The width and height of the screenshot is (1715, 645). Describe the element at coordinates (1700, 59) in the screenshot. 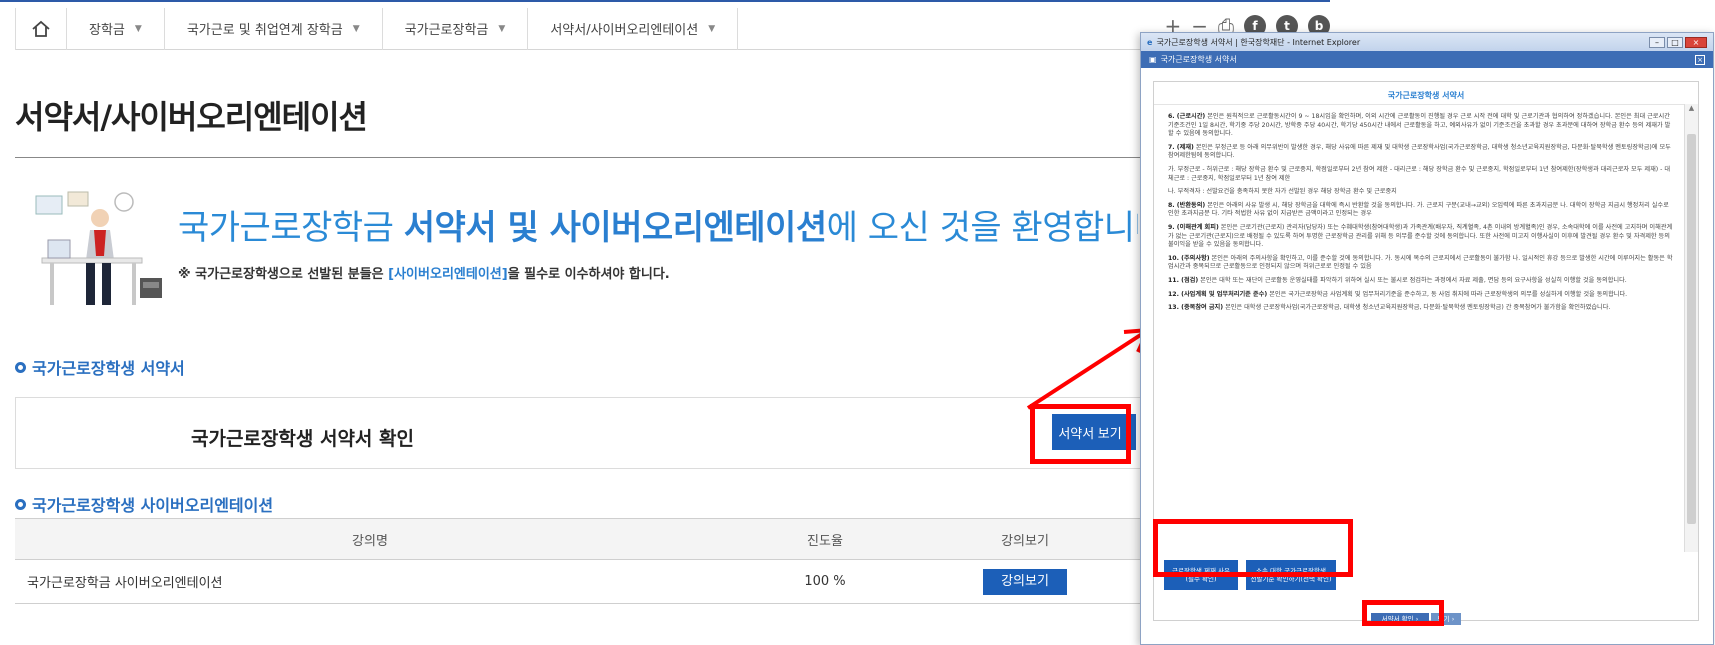

I see `popup-close-icon: ×` at that location.